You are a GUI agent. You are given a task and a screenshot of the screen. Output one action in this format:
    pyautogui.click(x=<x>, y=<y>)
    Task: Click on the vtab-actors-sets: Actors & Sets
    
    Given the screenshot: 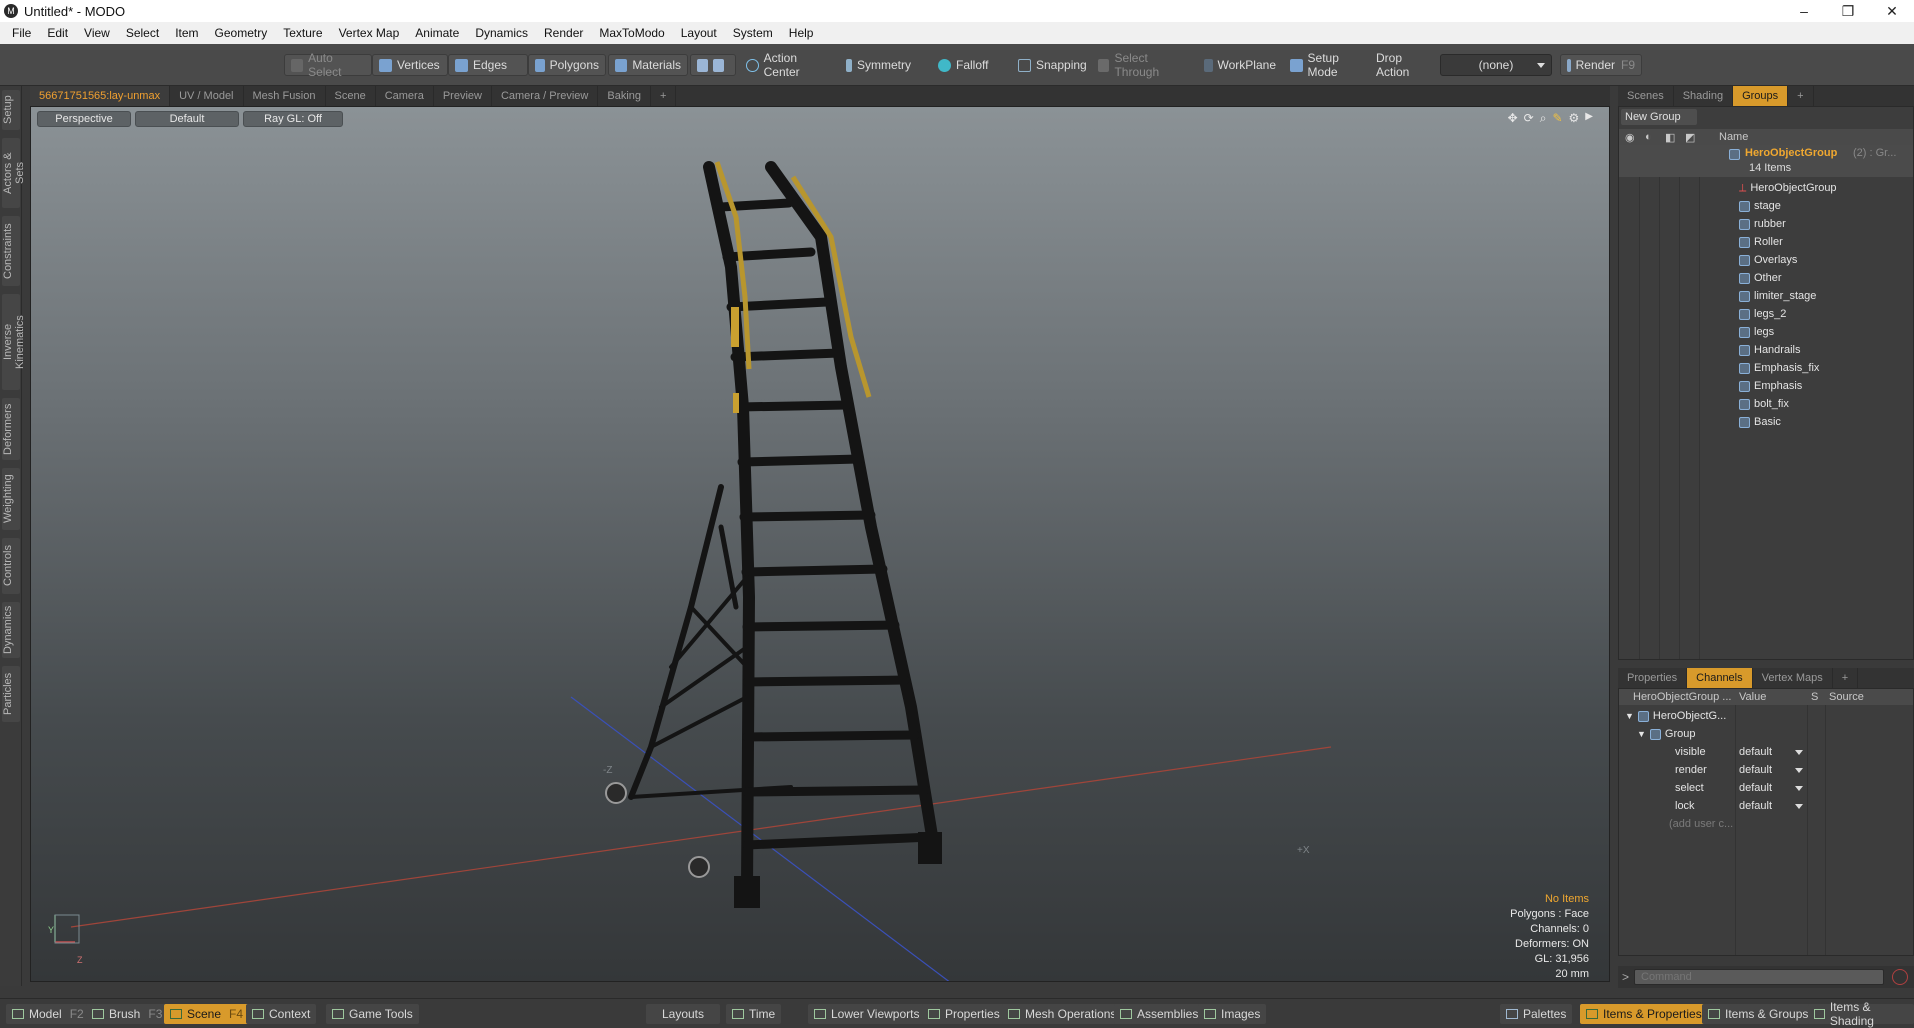 What is the action you would take?
    pyautogui.click(x=14, y=173)
    